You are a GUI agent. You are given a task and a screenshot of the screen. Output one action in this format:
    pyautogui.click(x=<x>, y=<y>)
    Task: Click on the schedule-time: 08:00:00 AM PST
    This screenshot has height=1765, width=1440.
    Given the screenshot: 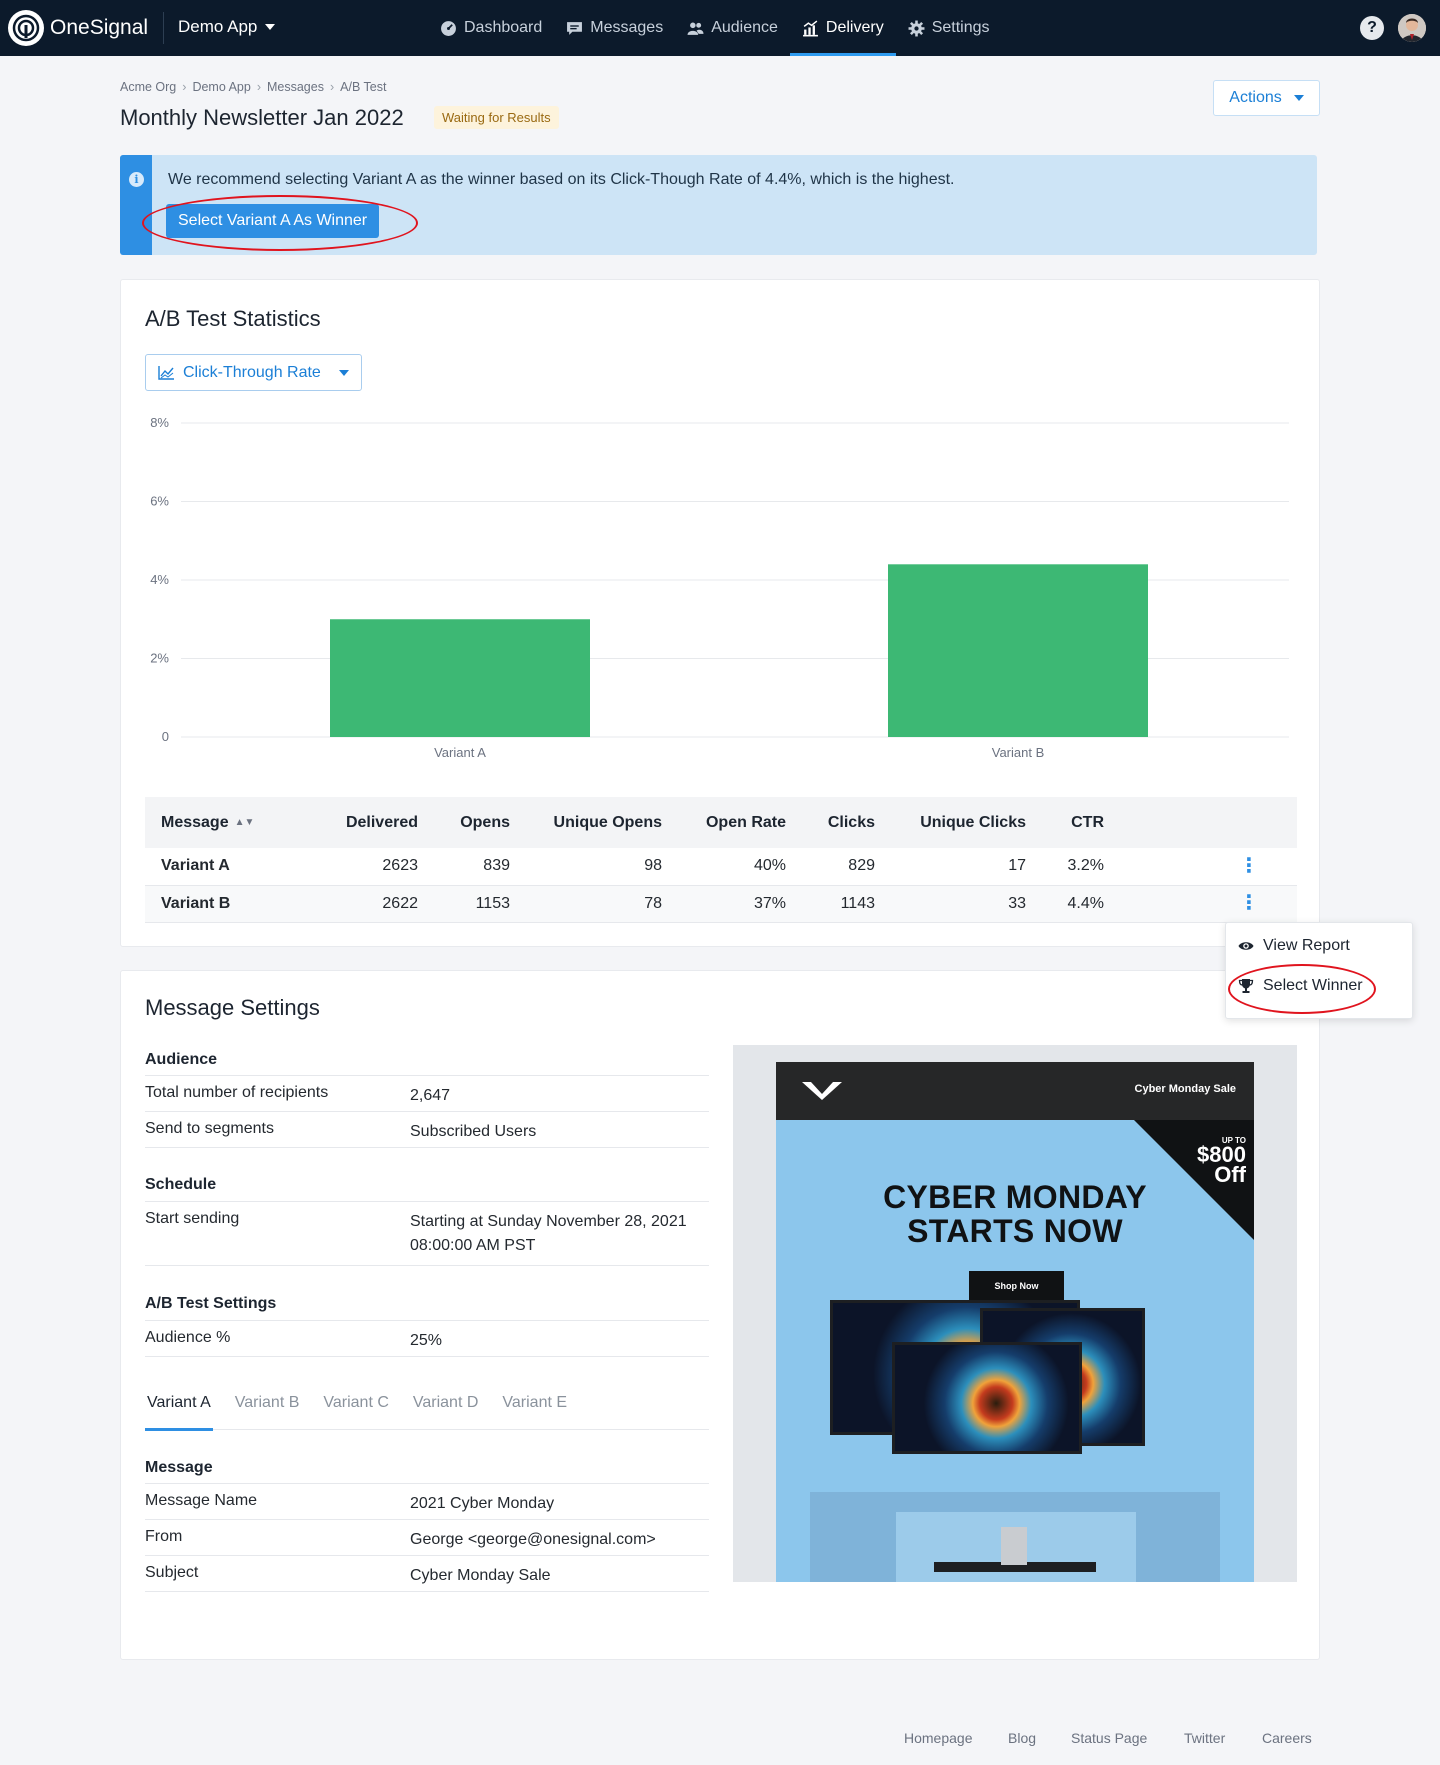 What is the action you would take?
    pyautogui.click(x=473, y=1245)
    